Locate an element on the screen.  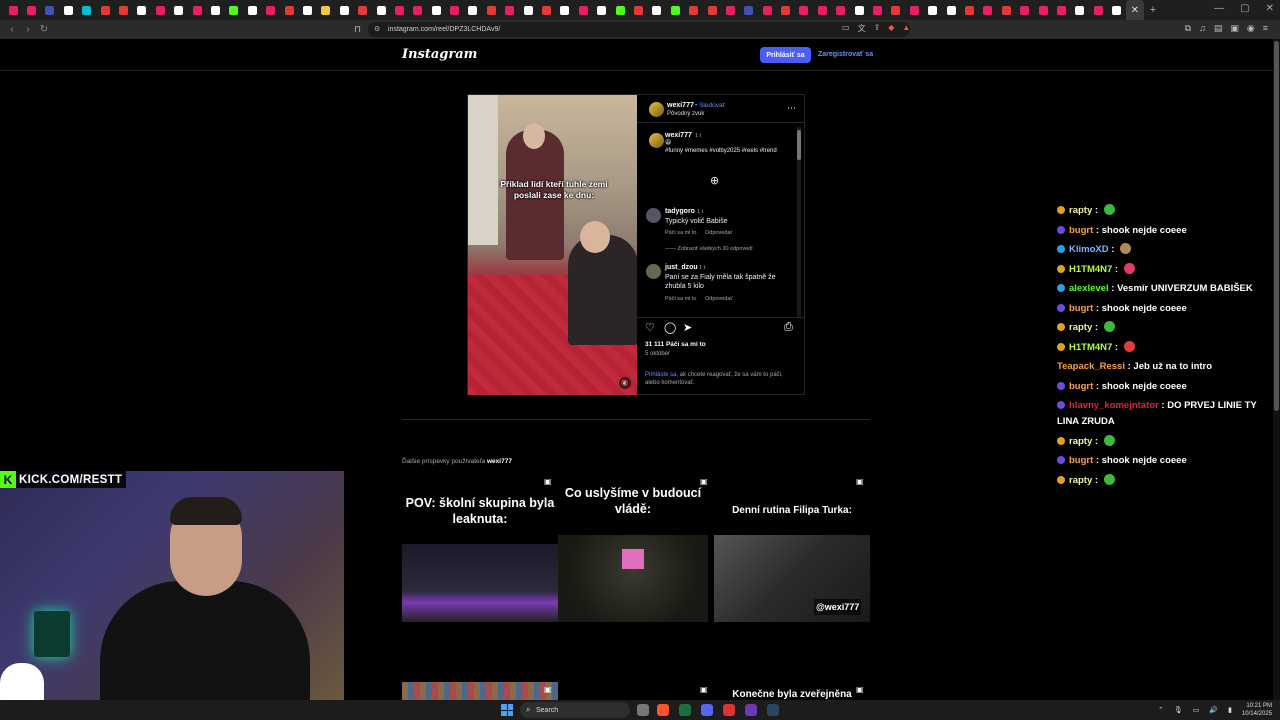
save-icon: ⎙ is located at coordinates (788, 327).